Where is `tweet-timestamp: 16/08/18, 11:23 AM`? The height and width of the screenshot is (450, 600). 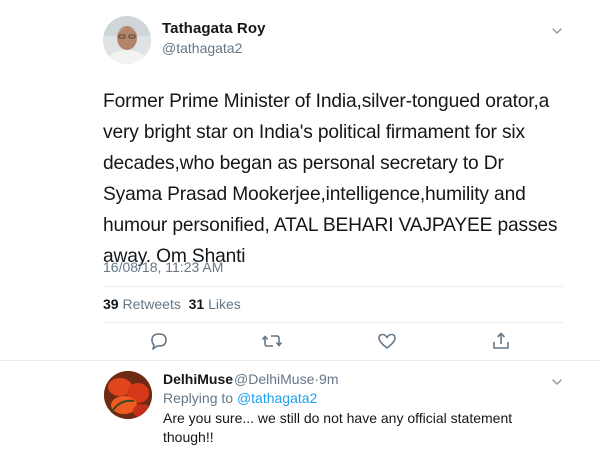 tweet-timestamp: 16/08/18, 11:23 AM is located at coordinates (163, 267).